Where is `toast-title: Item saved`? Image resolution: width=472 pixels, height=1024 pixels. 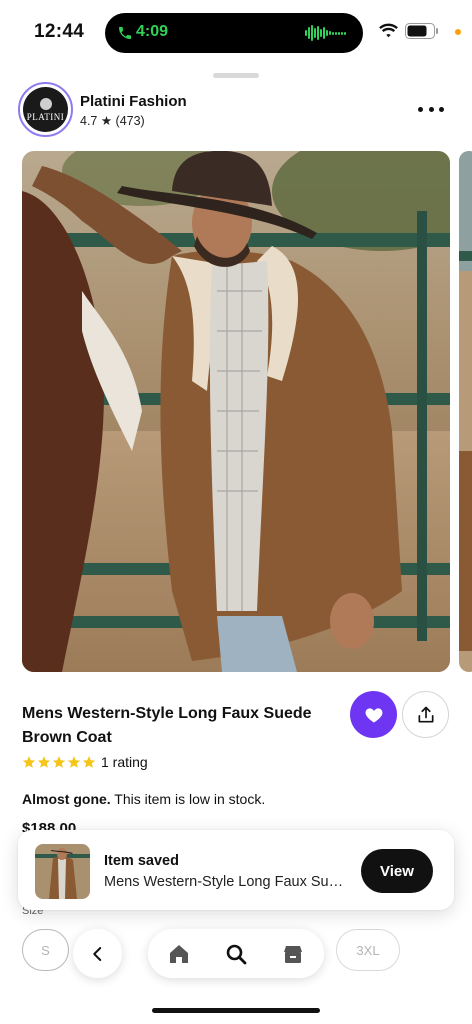
toast-title: Item saved is located at coordinates (141, 861).